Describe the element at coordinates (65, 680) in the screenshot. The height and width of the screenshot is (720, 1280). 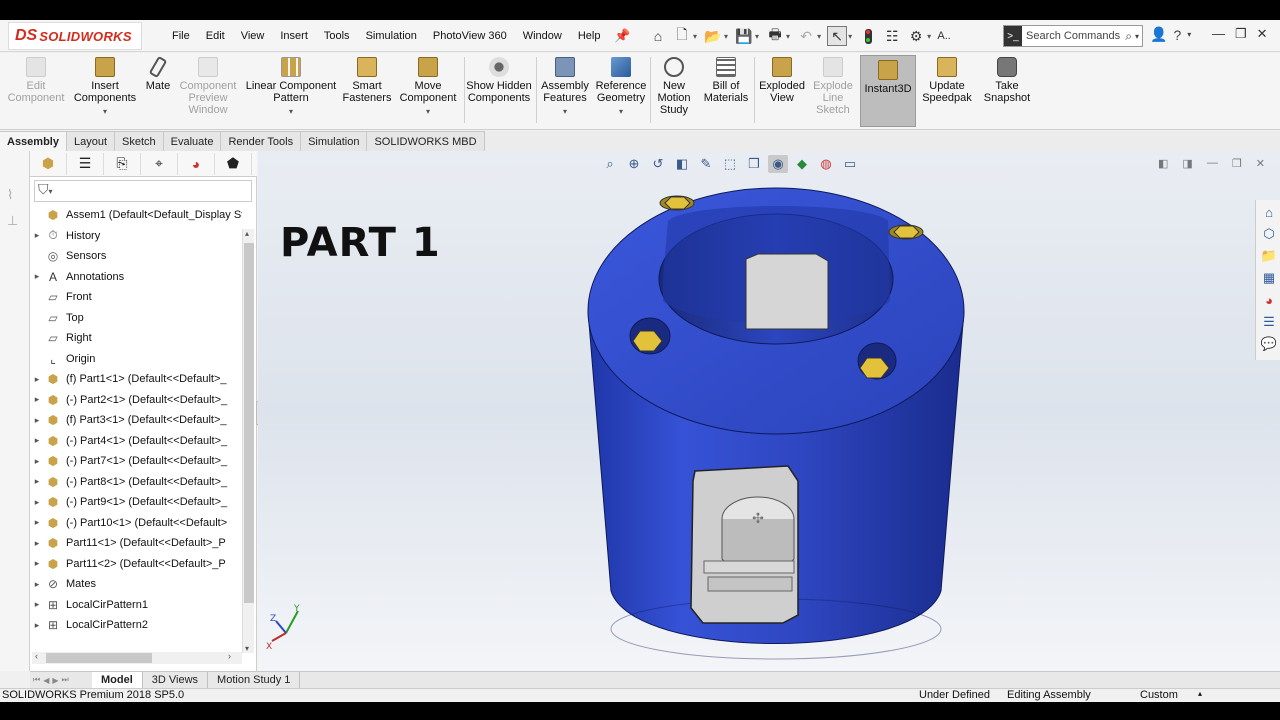
I see `last-tab-icon: ⏭` at that location.